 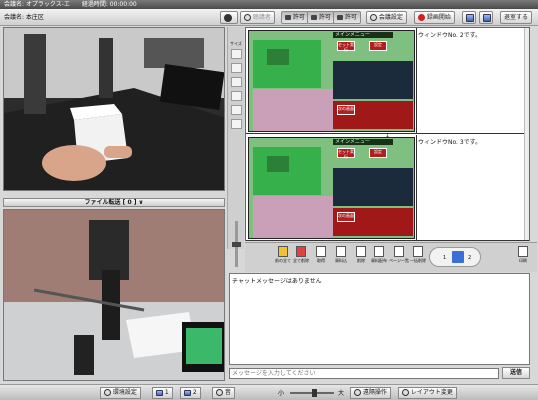 I want to click on environment-settings-button: 環境設定, so click(x=120, y=393).